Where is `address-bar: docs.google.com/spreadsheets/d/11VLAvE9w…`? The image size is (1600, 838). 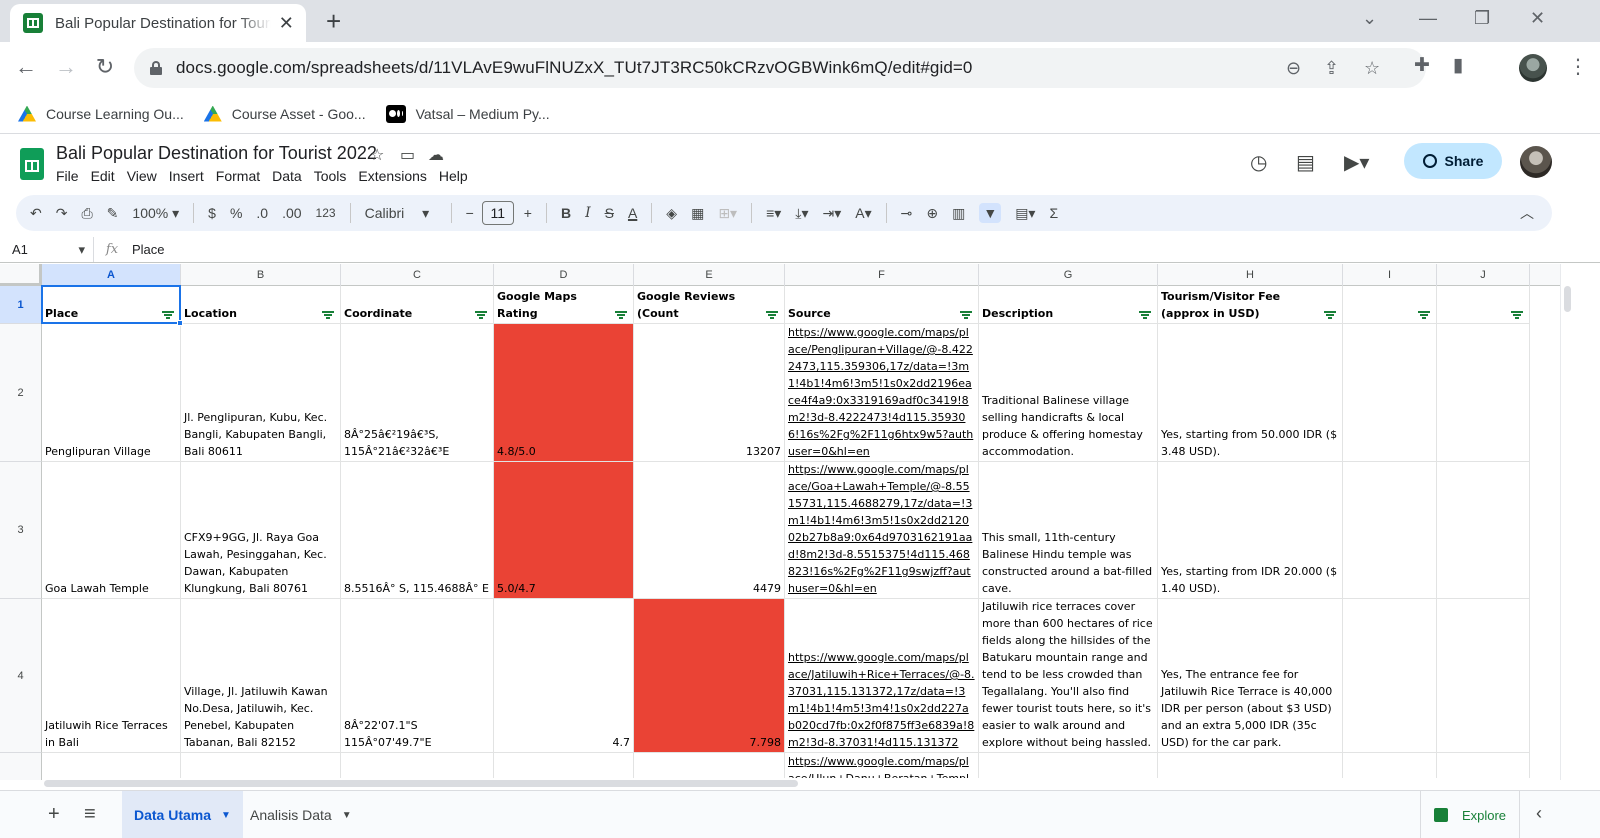 address-bar: docs.google.com/spreadsheets/d/11VLAvE9w… is located at coordinates (780, 68).